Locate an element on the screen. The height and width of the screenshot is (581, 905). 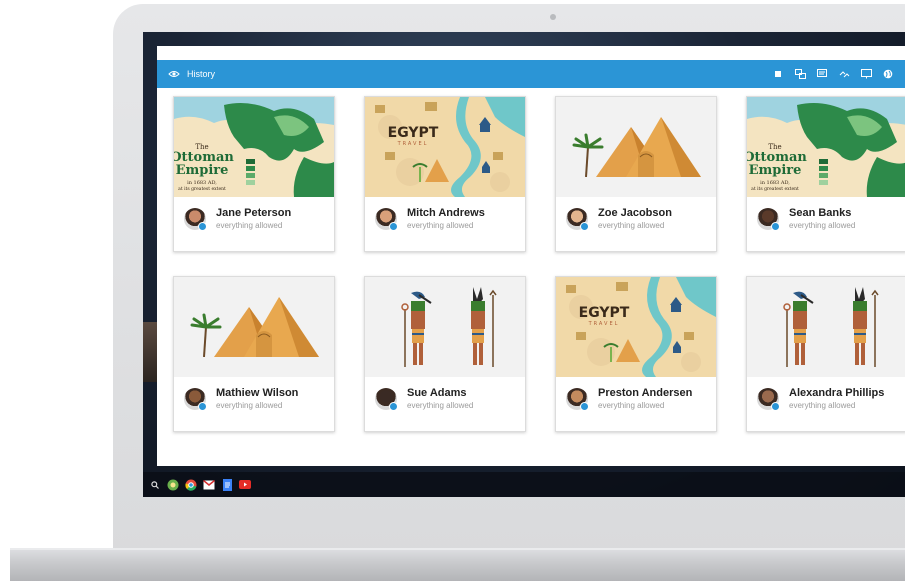
student-name: Alexandra Phillips is located at coordinates (837, 393).